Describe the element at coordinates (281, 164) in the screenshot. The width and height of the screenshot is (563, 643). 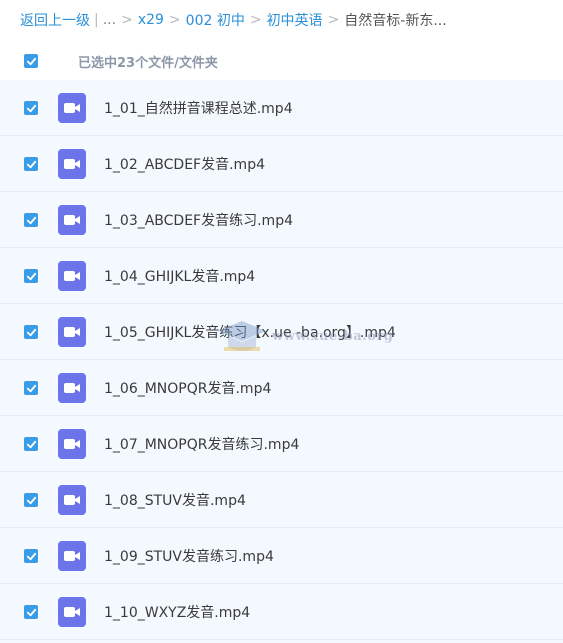
I see `file-row: 1_02_ABCDEF发音.mp4` at that location.